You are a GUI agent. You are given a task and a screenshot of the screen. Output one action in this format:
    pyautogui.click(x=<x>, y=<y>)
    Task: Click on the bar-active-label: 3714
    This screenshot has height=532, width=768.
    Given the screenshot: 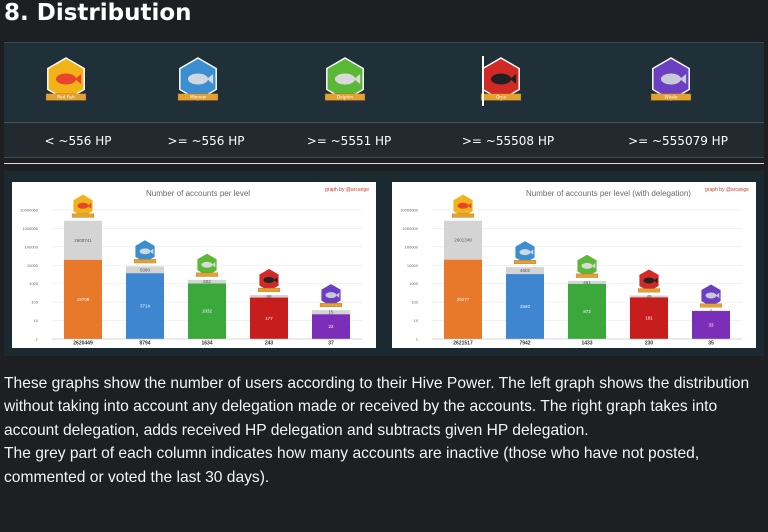 What is the action you would take?
    pyautogui.click(x=145, y=306)
    